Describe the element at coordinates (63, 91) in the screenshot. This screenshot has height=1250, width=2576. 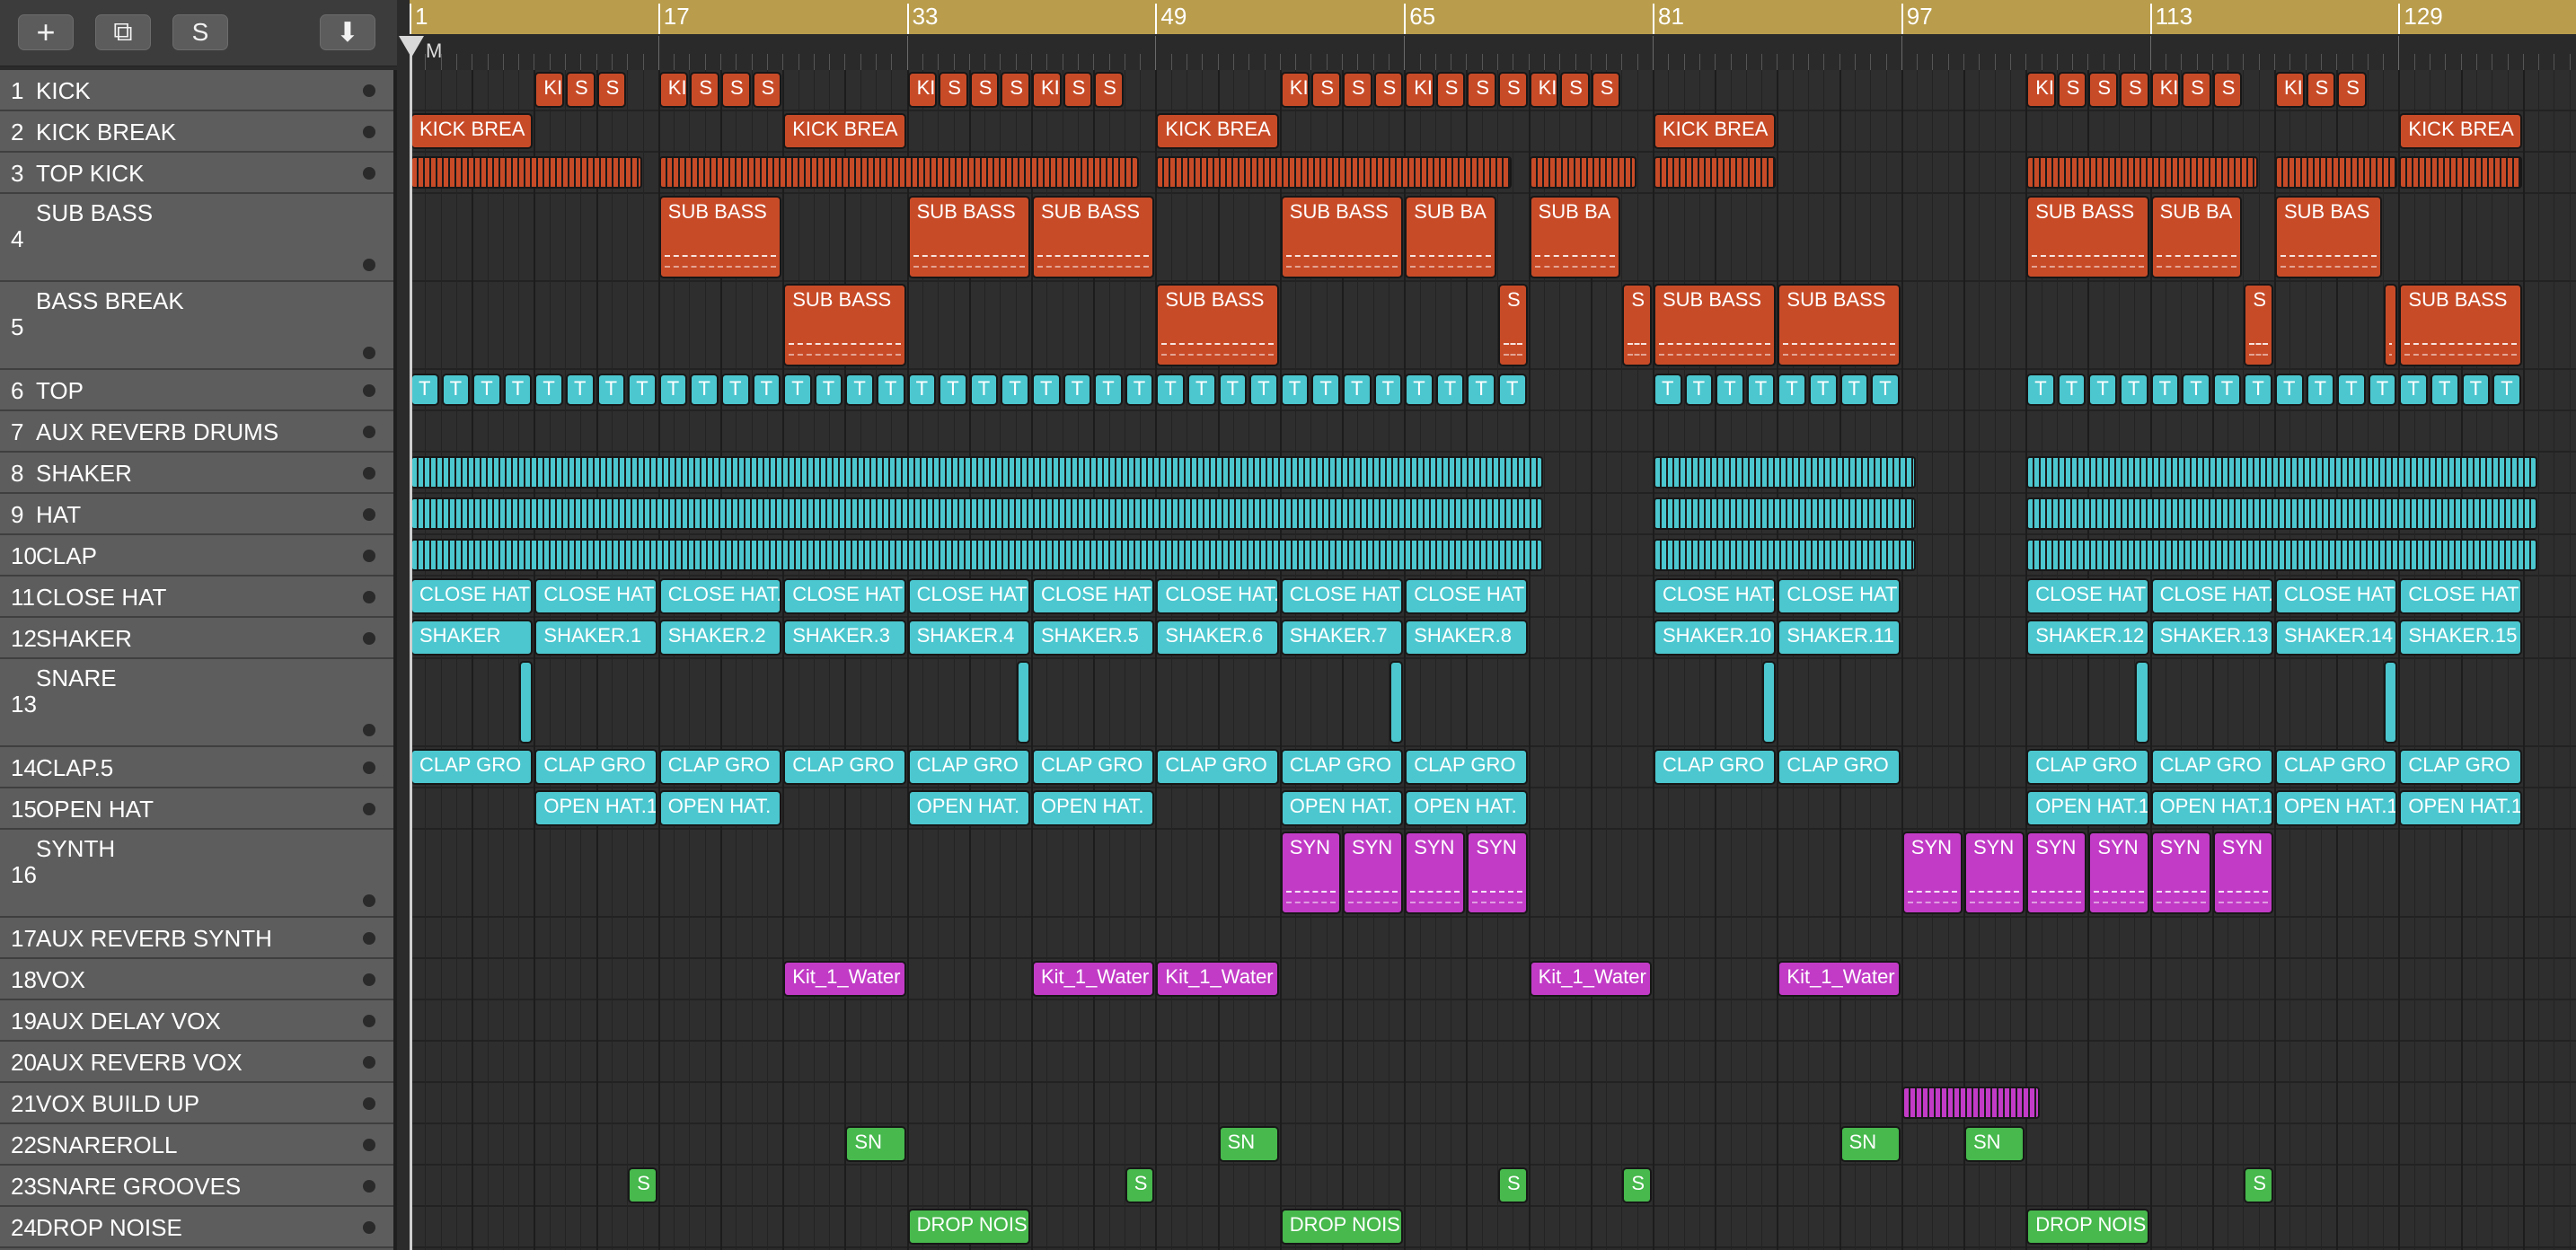
I see `track-name: KICK` at that location.